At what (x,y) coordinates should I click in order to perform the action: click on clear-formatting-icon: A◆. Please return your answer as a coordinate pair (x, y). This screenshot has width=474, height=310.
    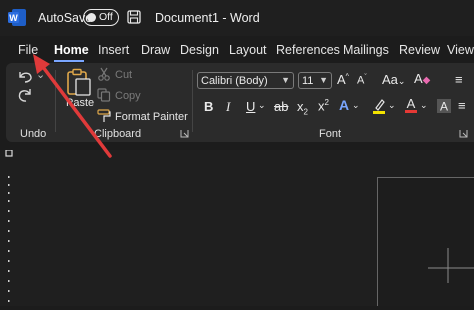
    Looking at the image, I should click on (422, 78).